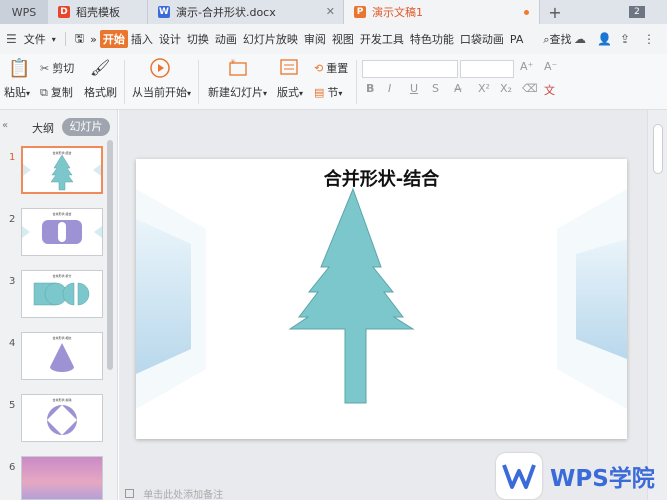 Image resolution: width=667 pixels, height=500 pixels. I want to click on save-icon: 🖫, so click(79, 39).